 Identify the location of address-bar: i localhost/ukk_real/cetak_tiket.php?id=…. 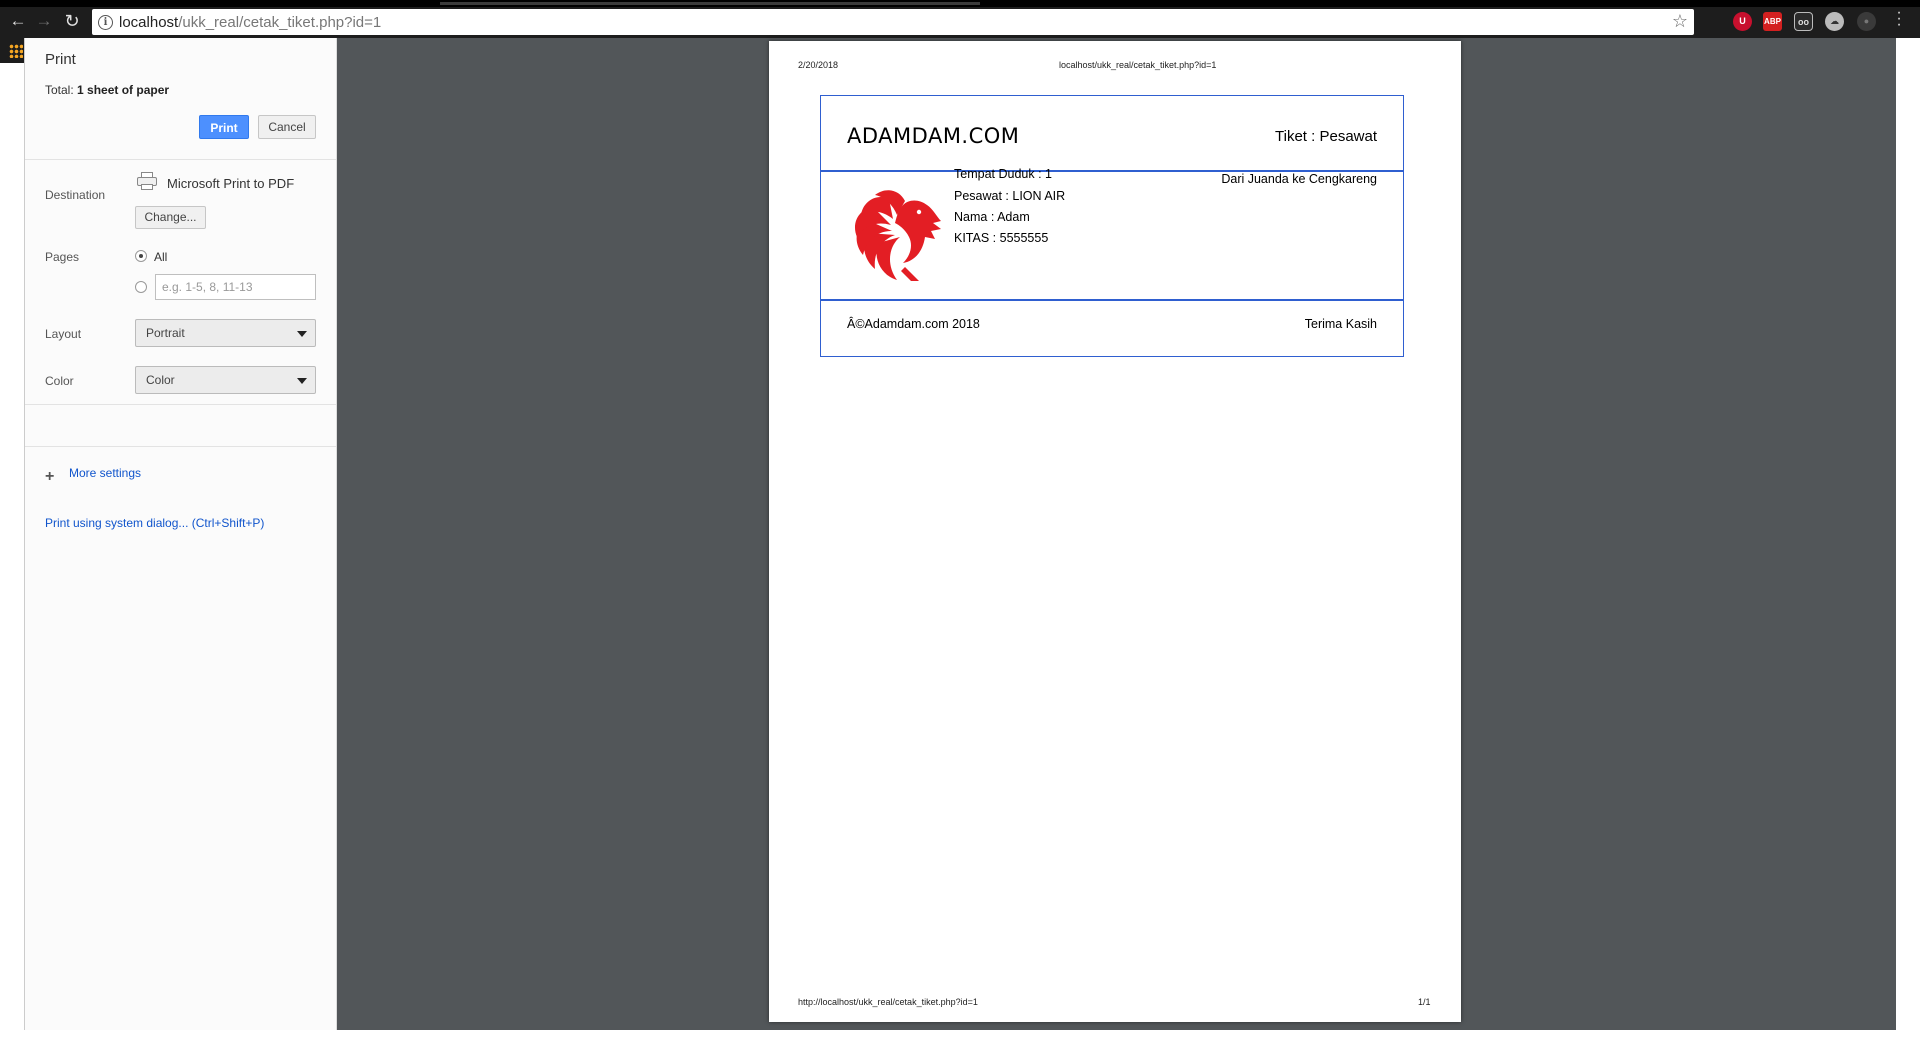
(893, 22).